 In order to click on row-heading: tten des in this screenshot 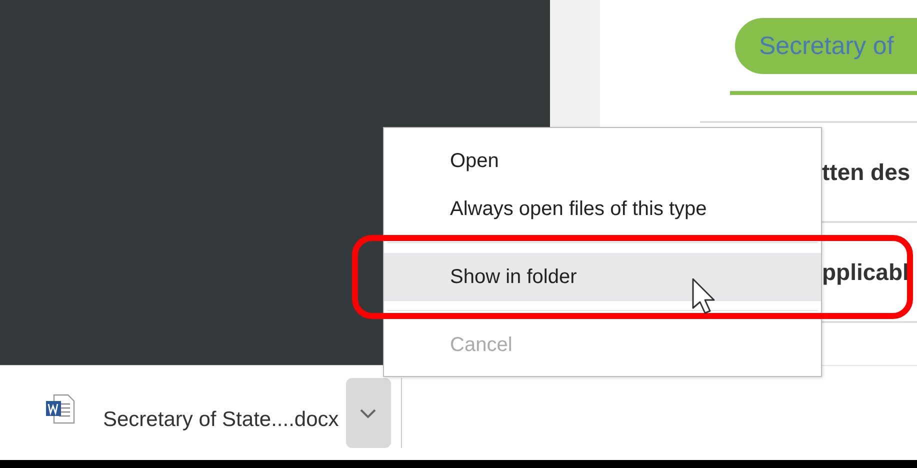, I will do `click(866, 172)`.